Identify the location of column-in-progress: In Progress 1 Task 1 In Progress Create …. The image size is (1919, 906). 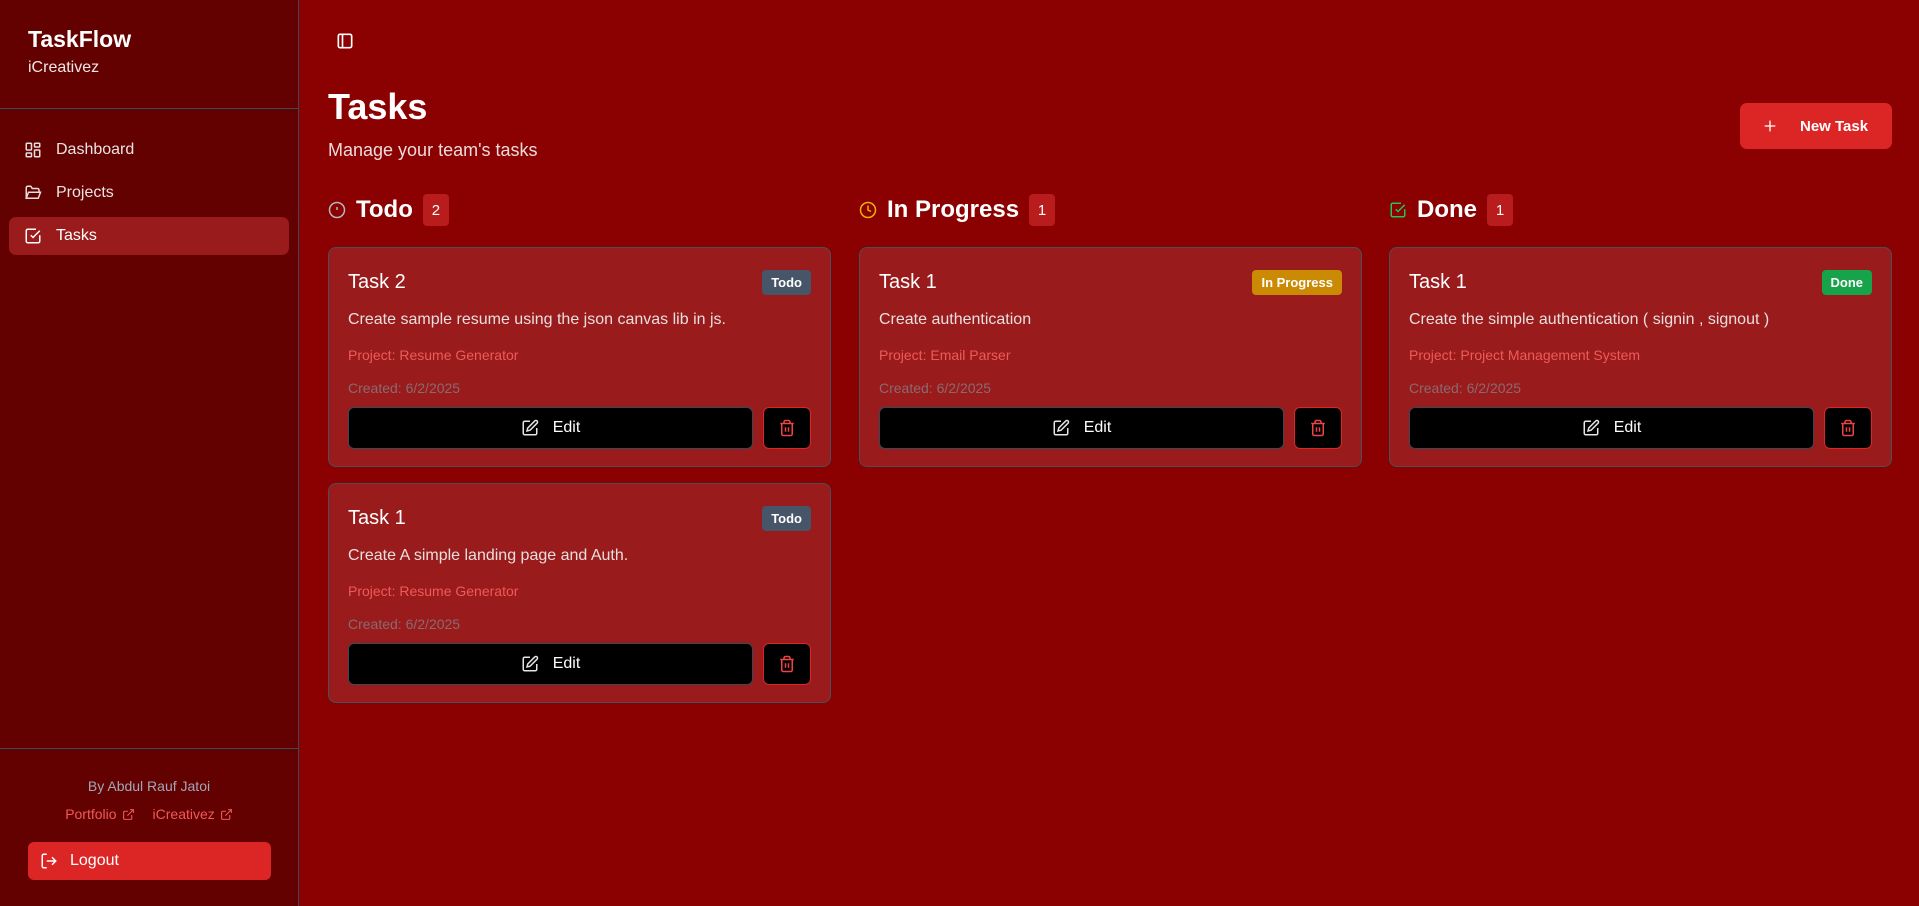
(1110, 337).